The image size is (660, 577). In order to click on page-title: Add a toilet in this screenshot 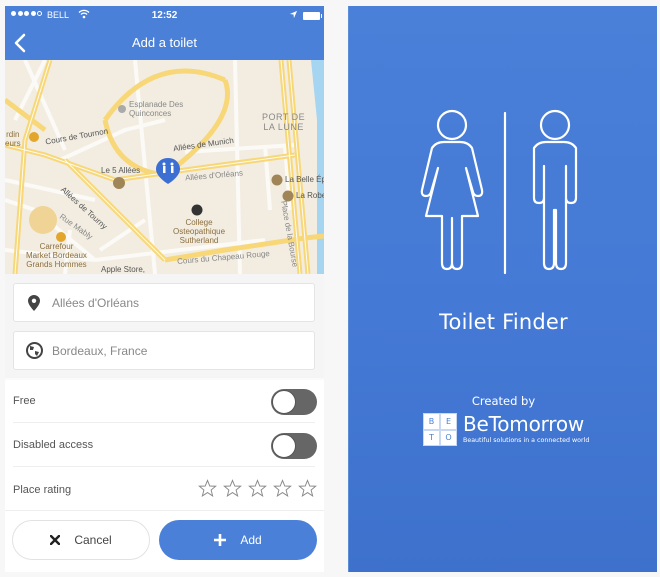, I will do `click(164, 42)`.